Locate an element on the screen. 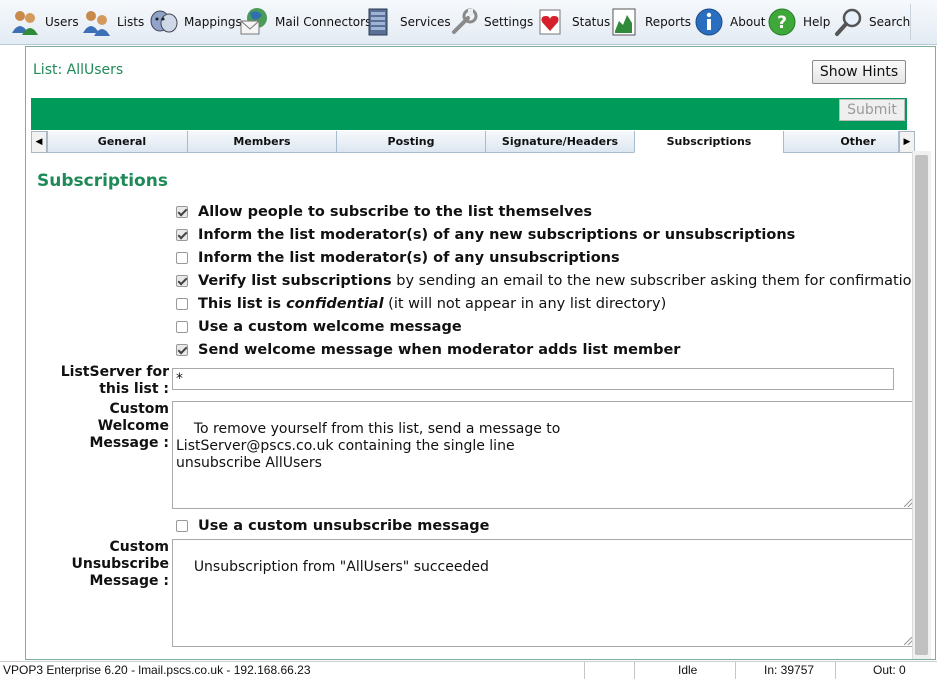  tab-label: General is located at coordinates (122, 141).